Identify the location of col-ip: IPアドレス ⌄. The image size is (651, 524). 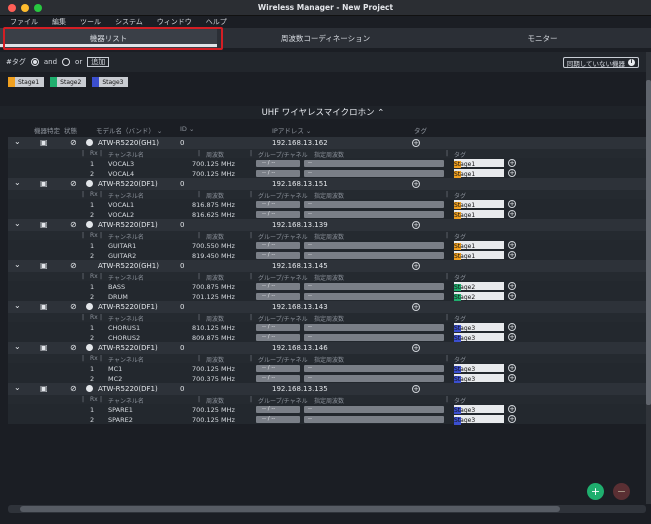
(291, 130).